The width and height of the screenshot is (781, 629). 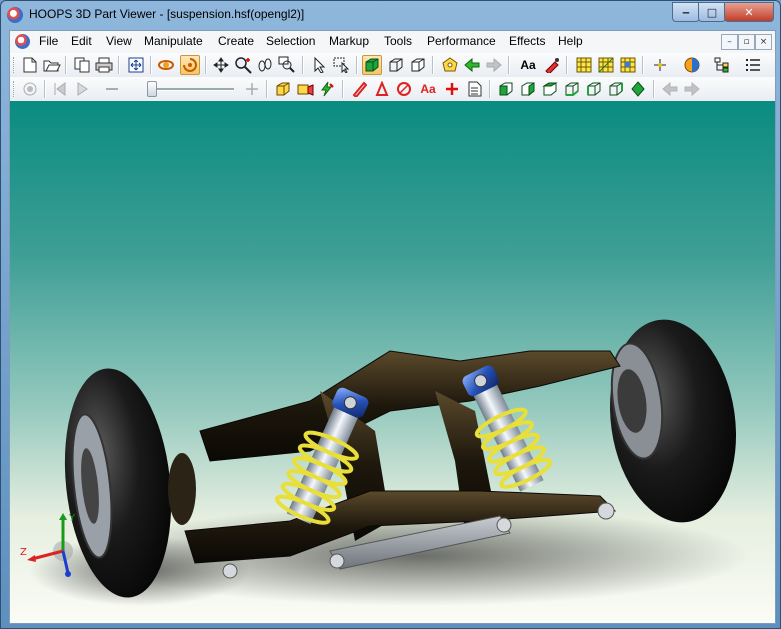 I want to click on markup-cross-icon, so click(x=452, y=89).